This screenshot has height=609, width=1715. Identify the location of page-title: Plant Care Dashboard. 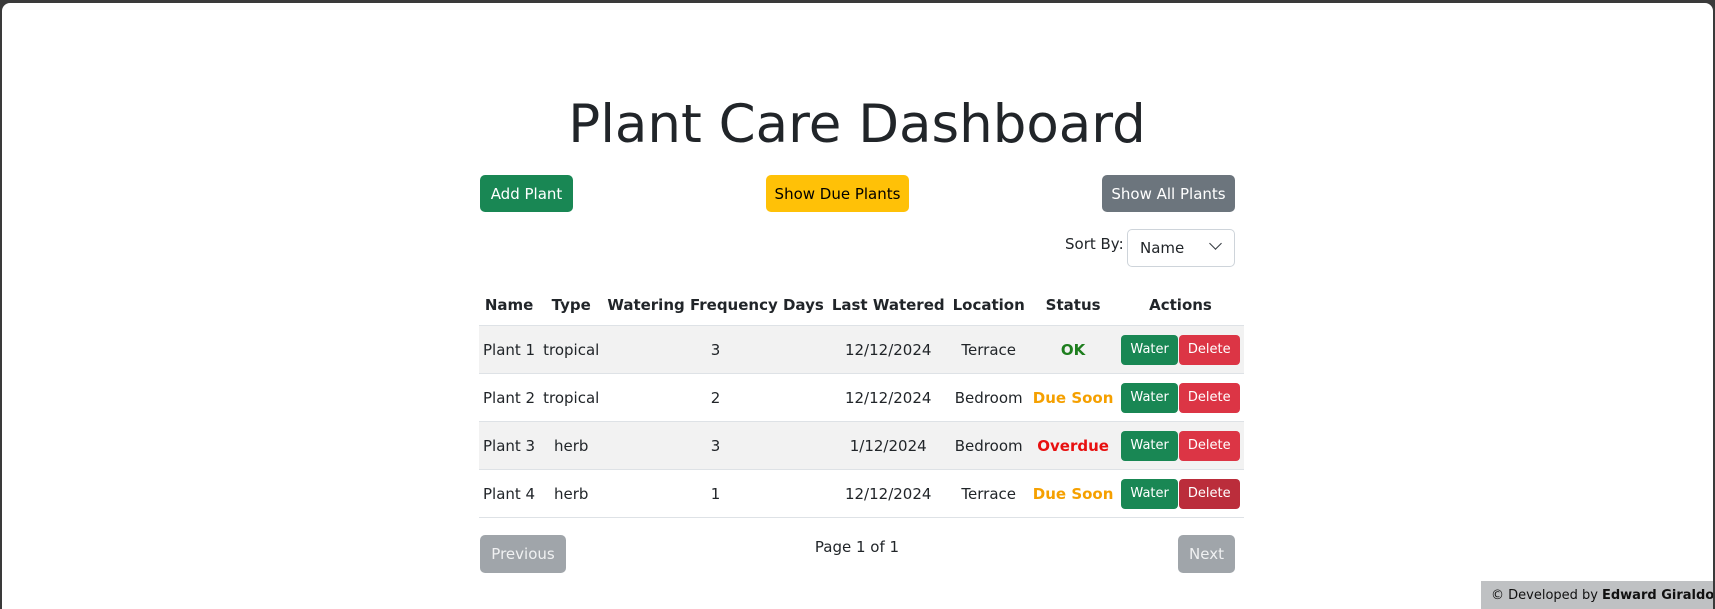
(857, 124).